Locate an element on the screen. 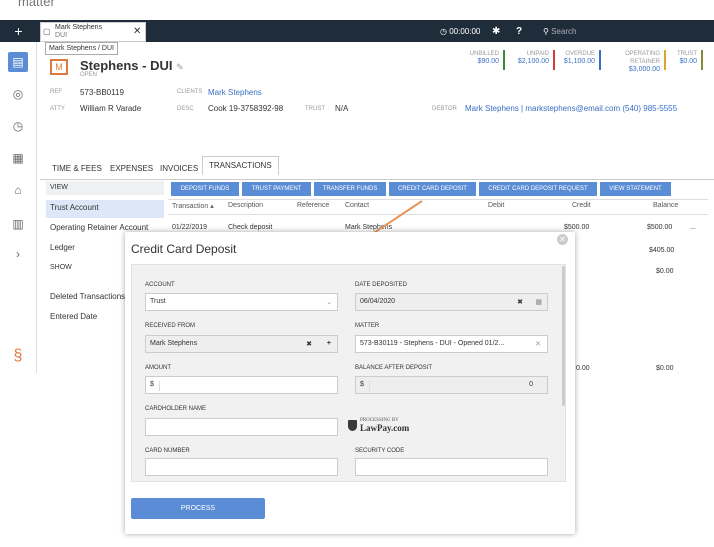 The image size is (714, 547). footer-balance: $0.00 is located at coordinates (665, 368).